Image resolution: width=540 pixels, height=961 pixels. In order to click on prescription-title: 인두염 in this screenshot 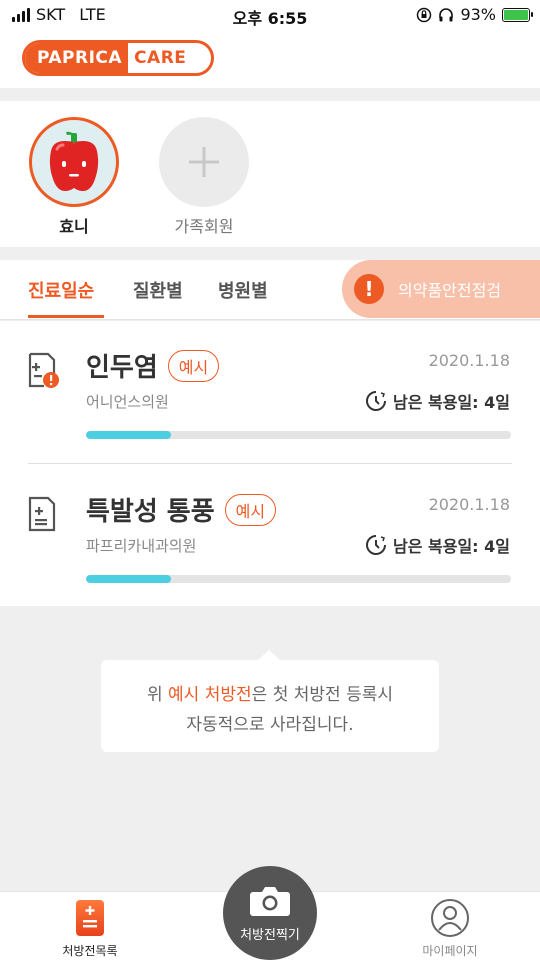, I will do `click(122, 368)`.